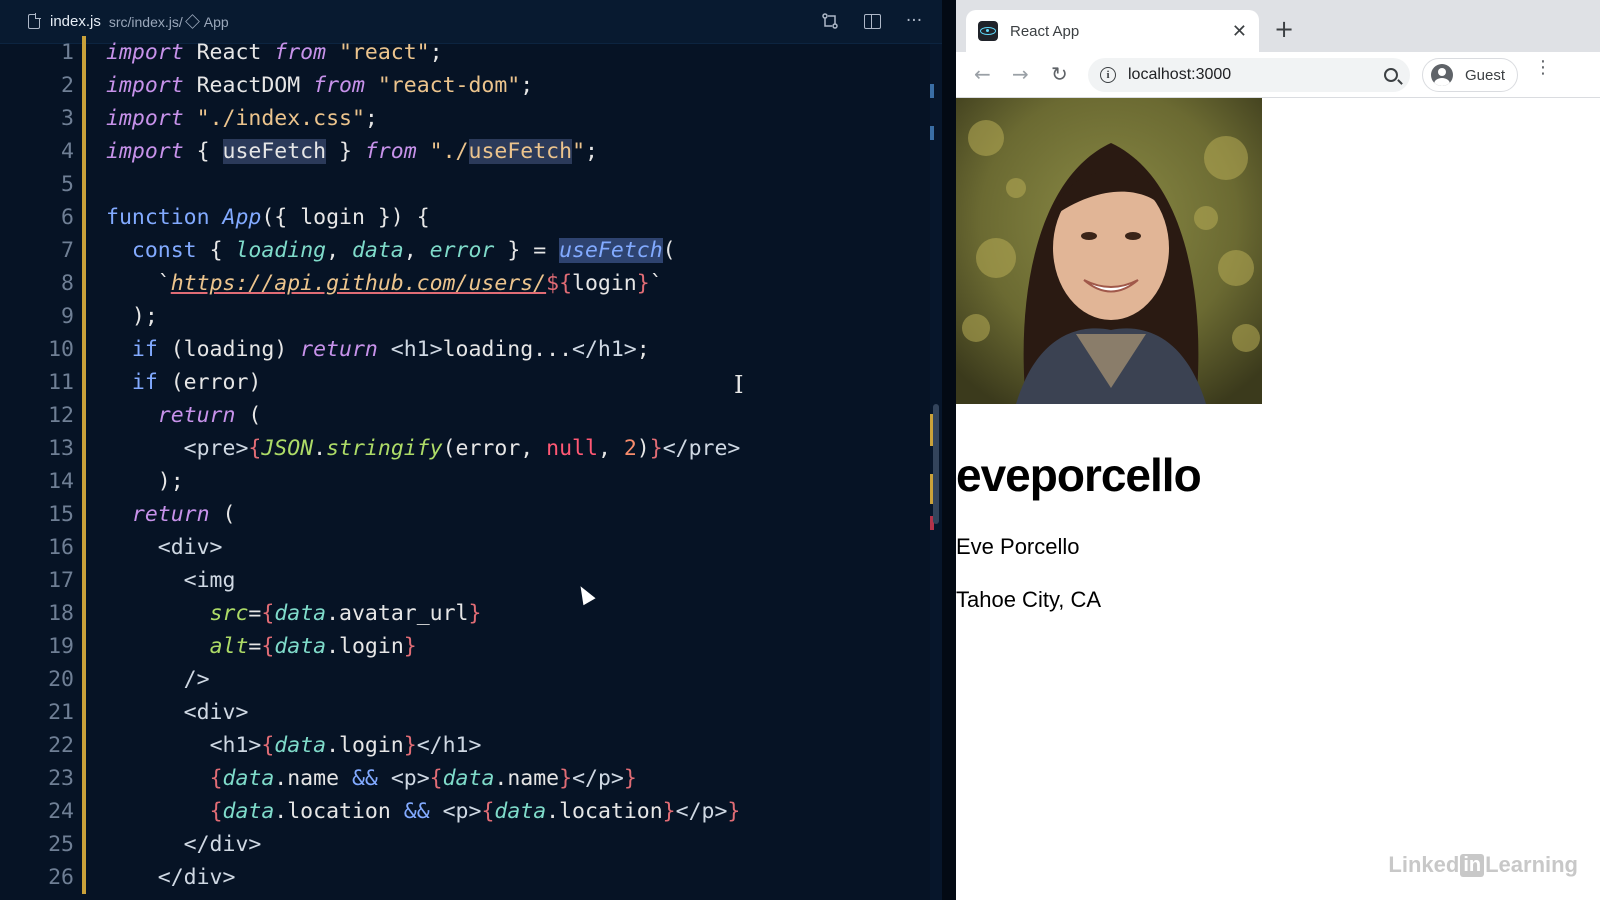  Describe the element at coordinates (518, 679) in the screenshot. I see `code-text: />` at that location.